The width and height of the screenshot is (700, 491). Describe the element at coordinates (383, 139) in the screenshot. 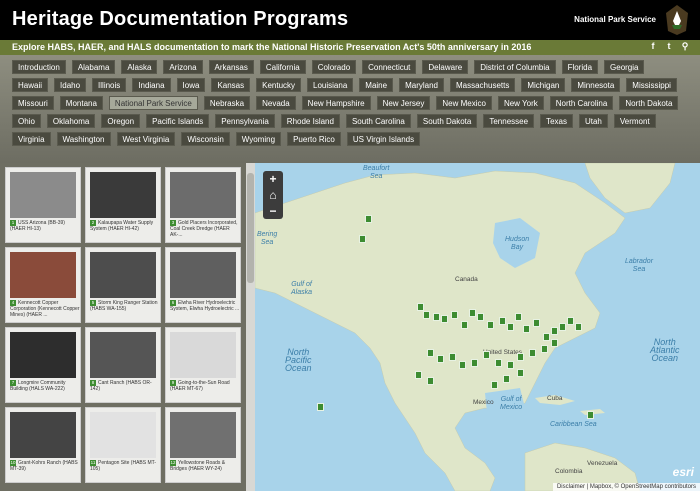

I see `tab-us-virgin-islands: US Virgin Islands` at that location.